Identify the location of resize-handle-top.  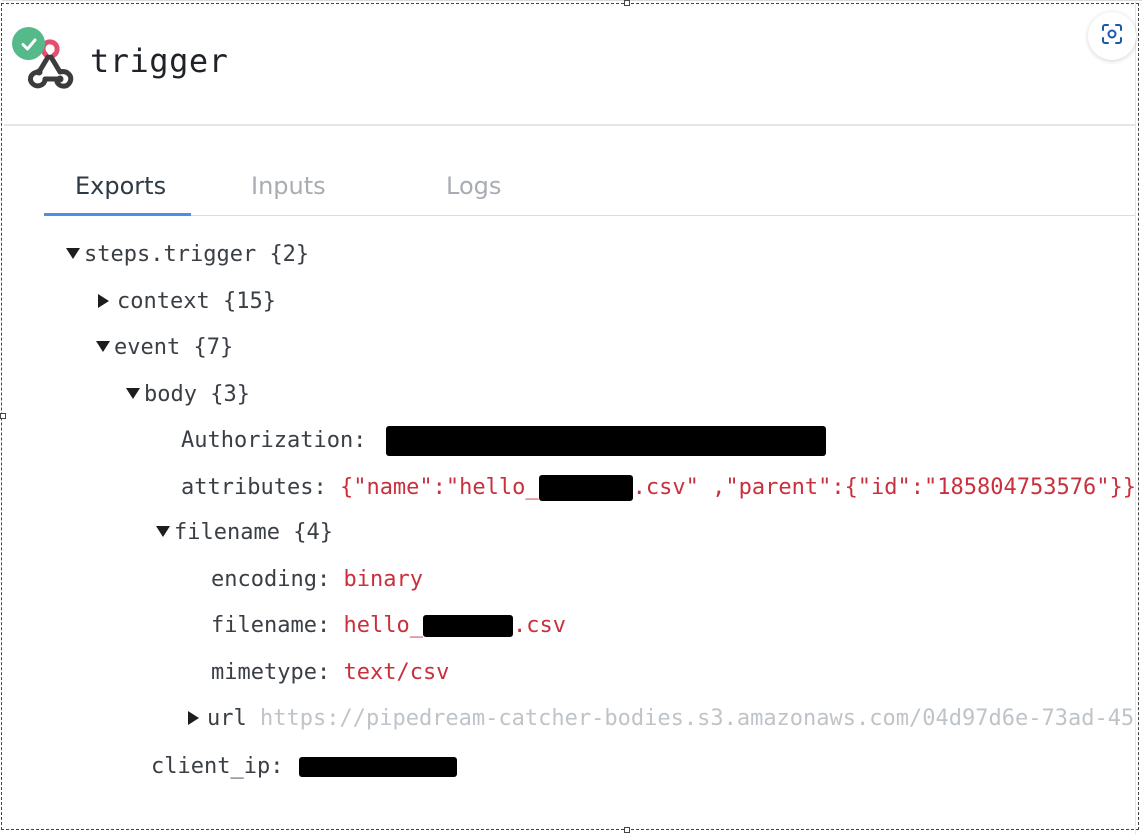
(627, 3).